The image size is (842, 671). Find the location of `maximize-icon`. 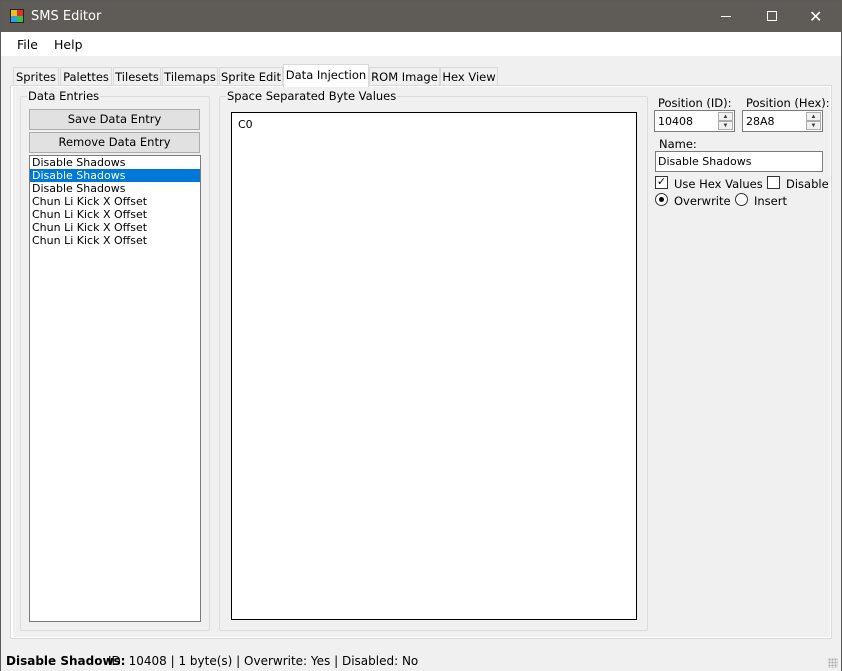

maximize-icon is located at coordinates (772, 16).